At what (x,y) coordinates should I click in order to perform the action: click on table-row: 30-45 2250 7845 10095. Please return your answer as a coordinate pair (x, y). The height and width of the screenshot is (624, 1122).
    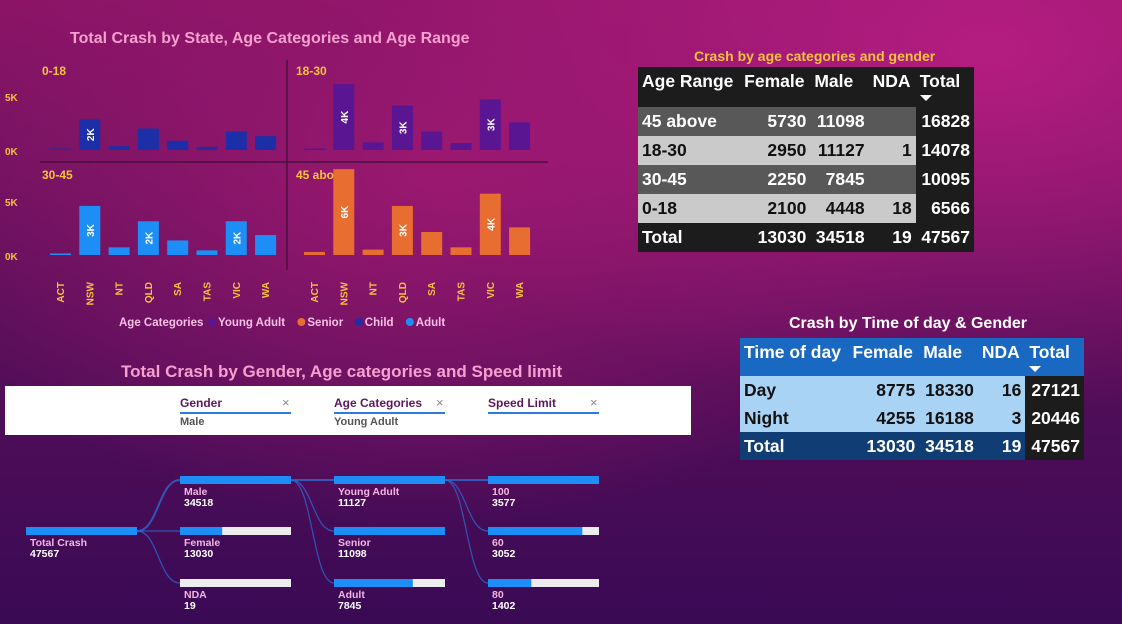
    Looking at the image, I should click on (806, 179).